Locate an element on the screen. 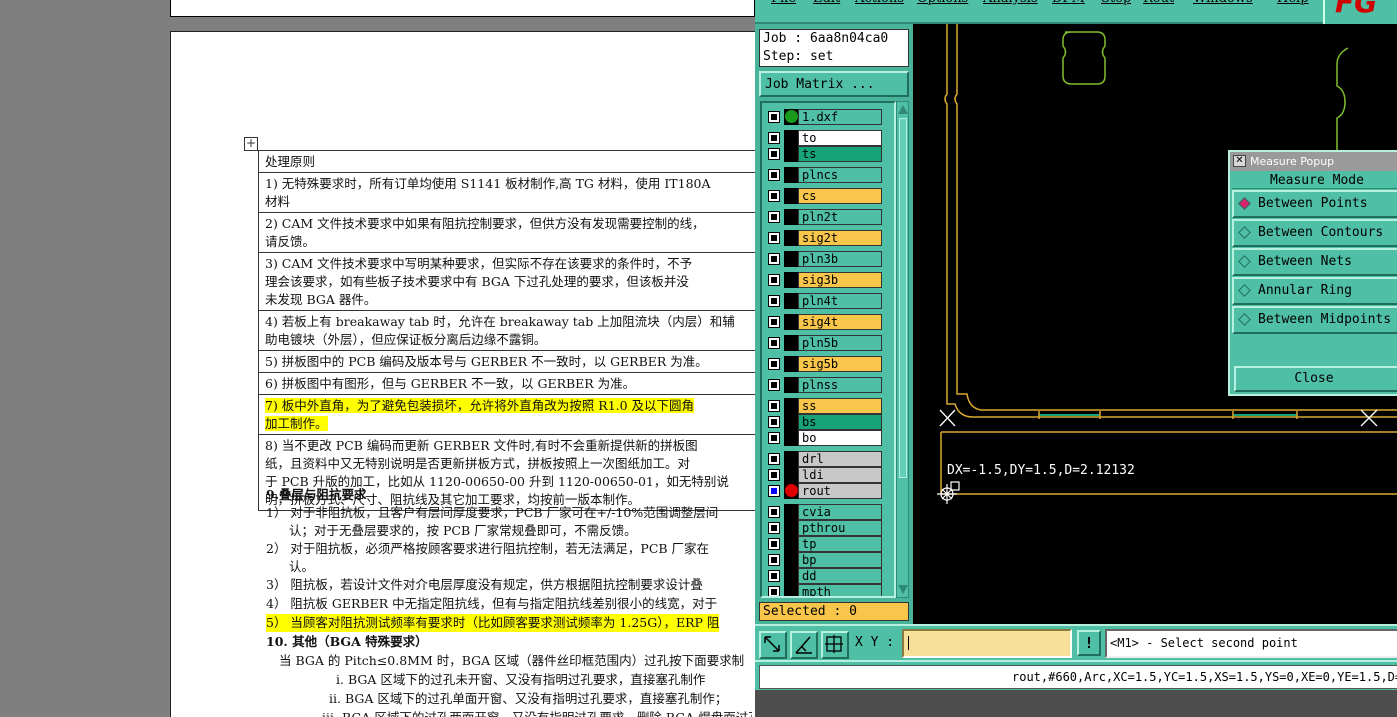 The width and height of the screenshot is (1397, 717). layer-row-sig5b: sig5b is located at coordinates (829, 364).